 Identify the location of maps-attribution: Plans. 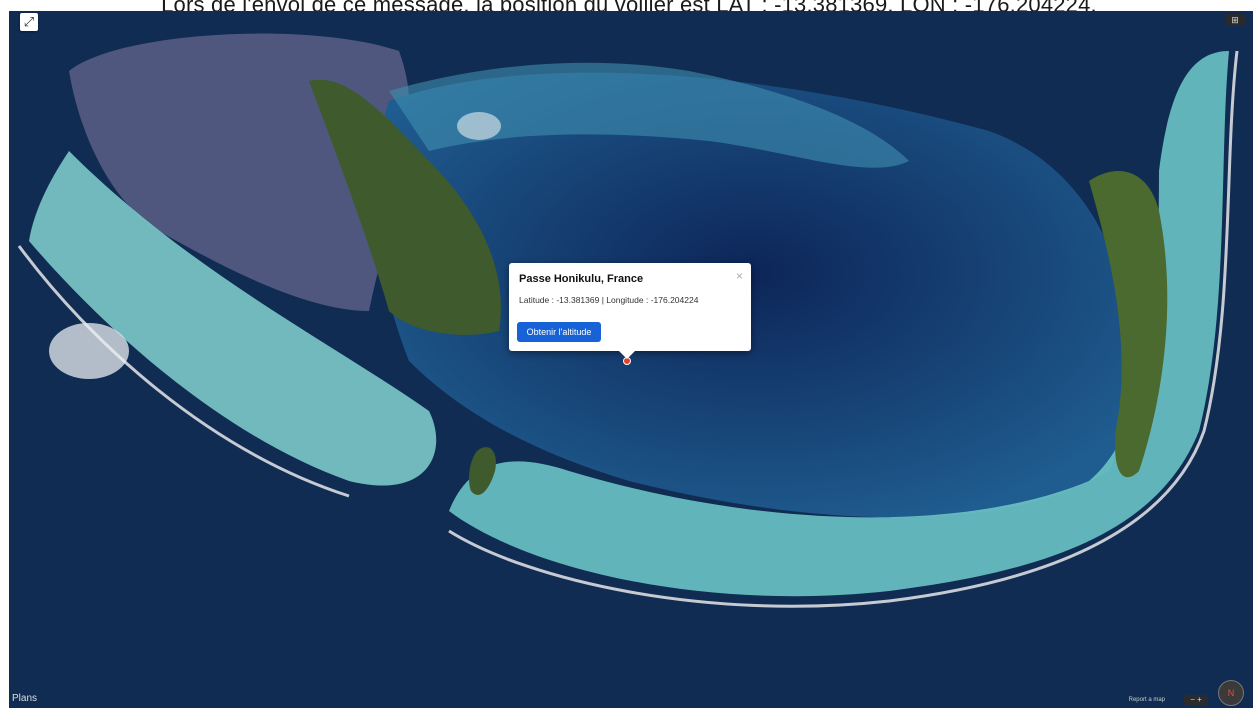
(24, 698).